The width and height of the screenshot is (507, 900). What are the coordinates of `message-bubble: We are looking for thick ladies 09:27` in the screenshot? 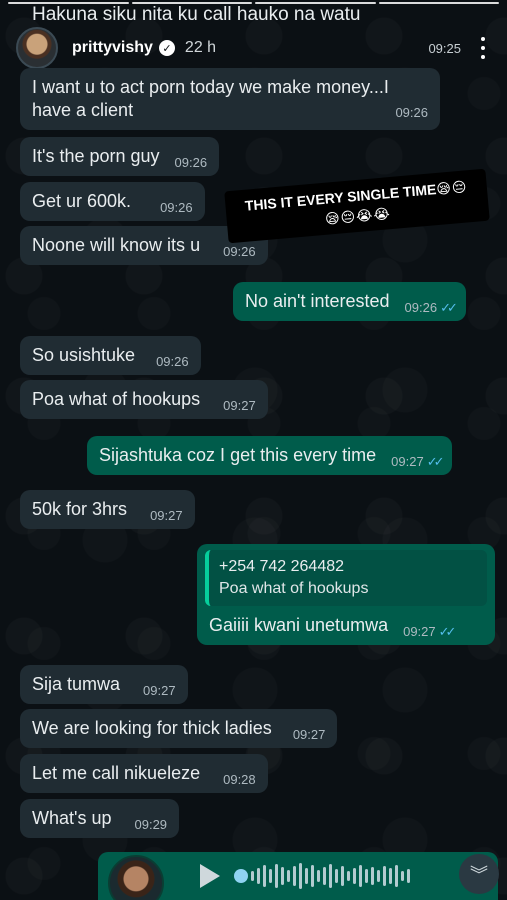 It's located at (179, 728).